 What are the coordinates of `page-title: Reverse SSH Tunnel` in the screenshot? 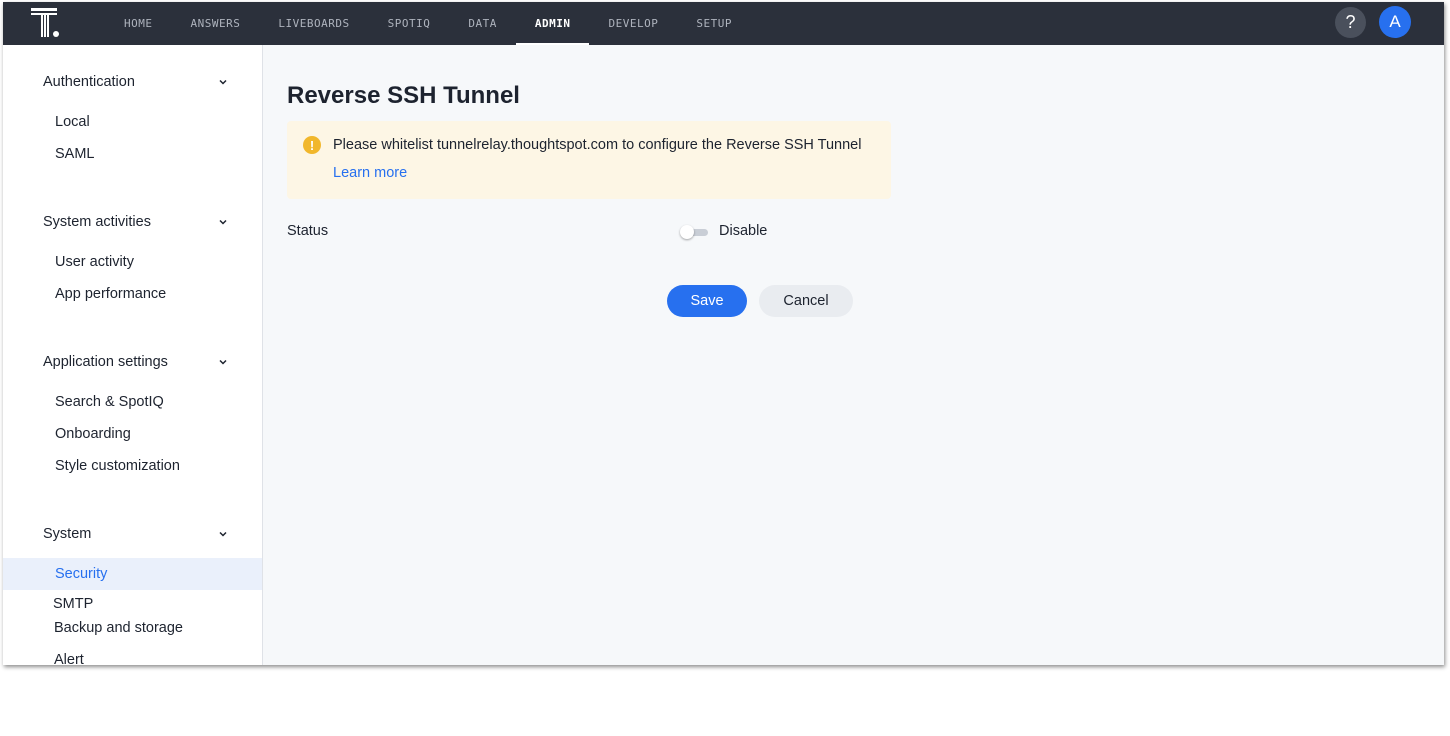 It's located at (403, 95).